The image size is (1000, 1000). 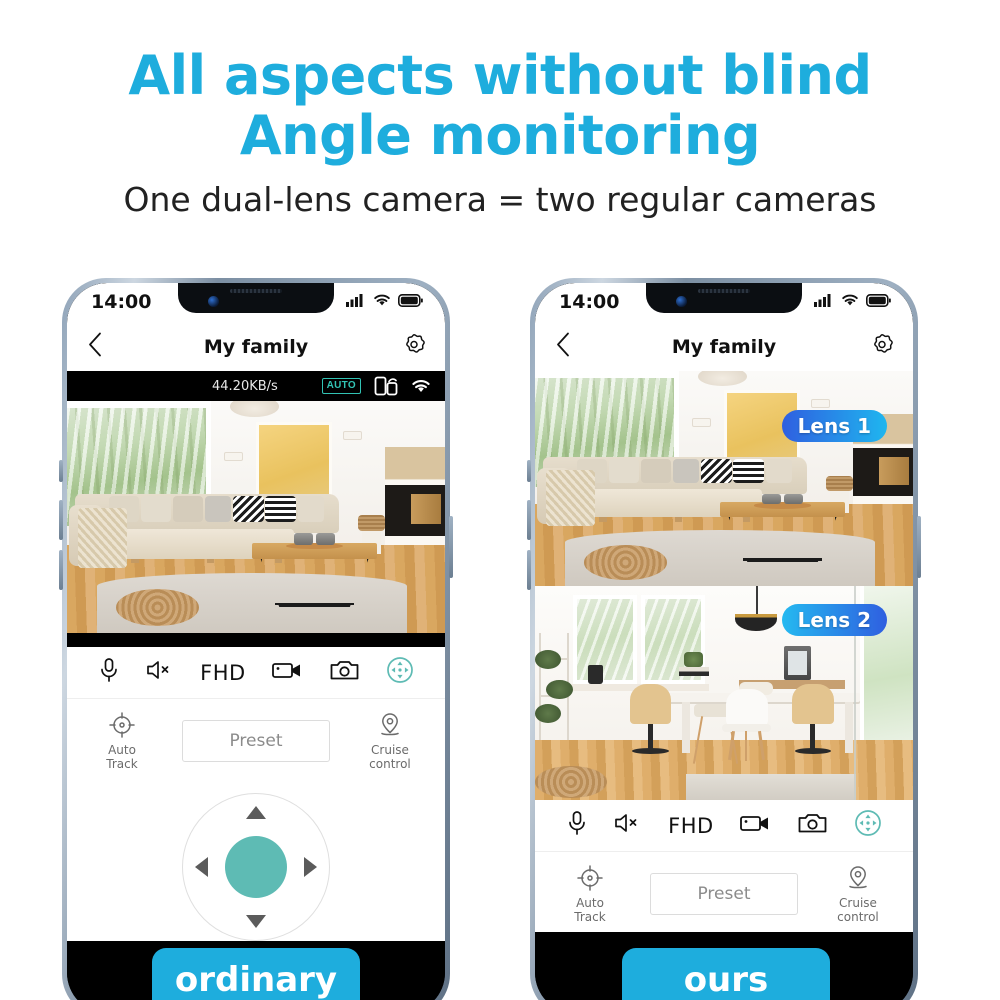 I want to click on dpad-left-button, so click(x=201, y=867).